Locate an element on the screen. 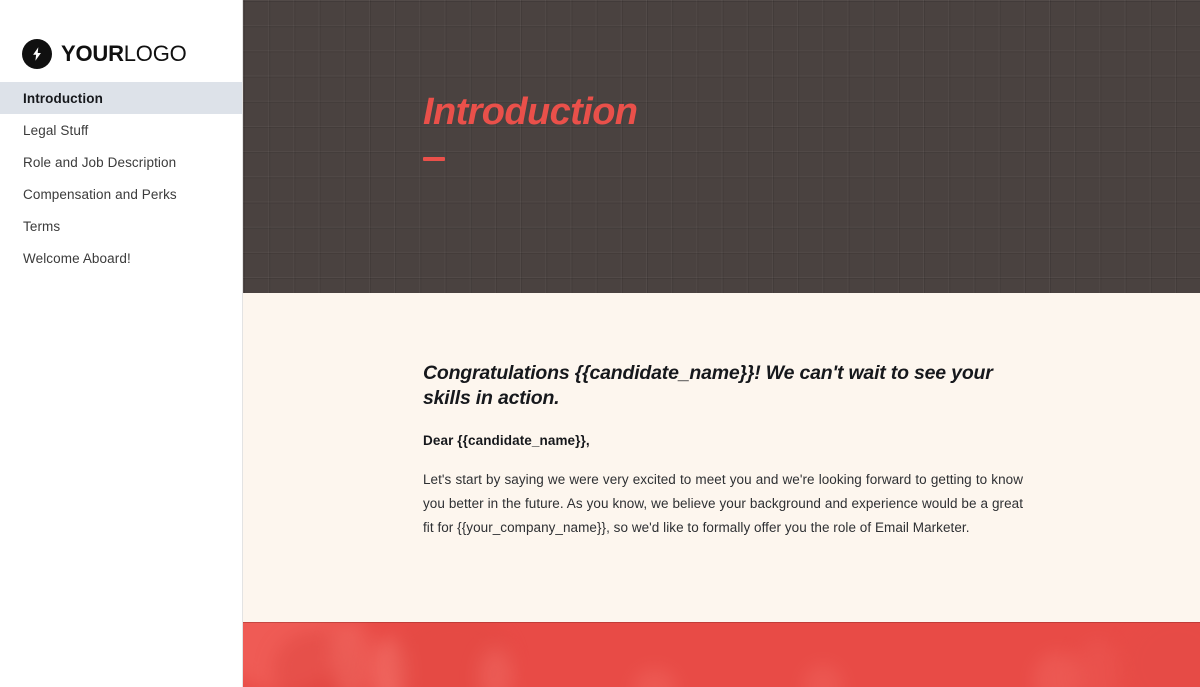 The image size is (1200, 687). sidebar-item-welcome-aboard: Welcome Aboard! is located at coordinates (121, 258).